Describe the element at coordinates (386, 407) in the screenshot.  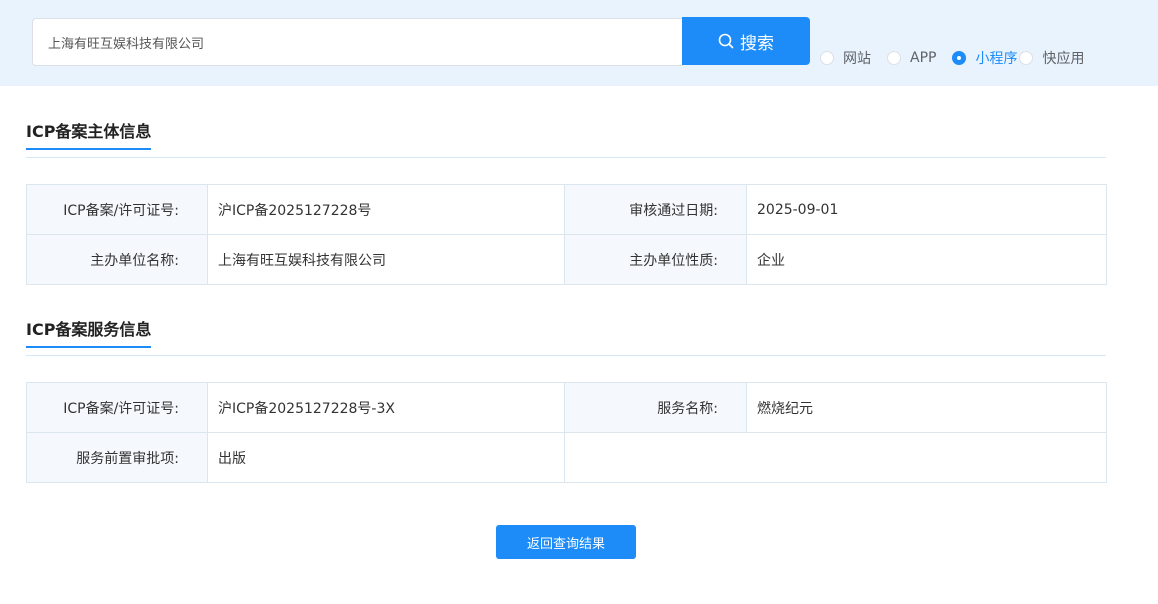
I see `service-icp-number-value: 沪ICP备2025127228号-3X` at that location.